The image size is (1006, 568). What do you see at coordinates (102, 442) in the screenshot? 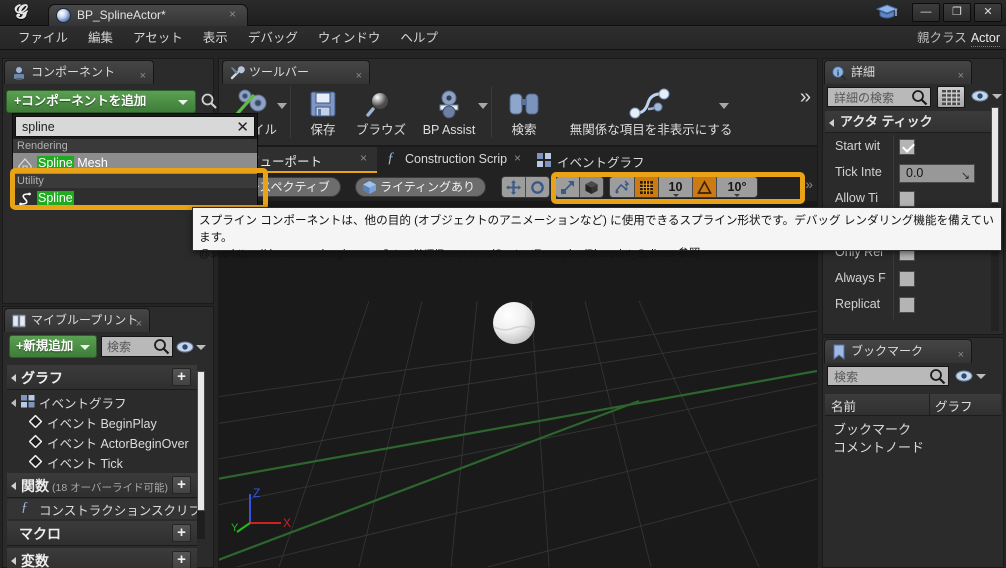
I see `myblueprint-item-event-actorbeginoverlap: イベント ActorBeginOver` at bounding box center [102, 442].